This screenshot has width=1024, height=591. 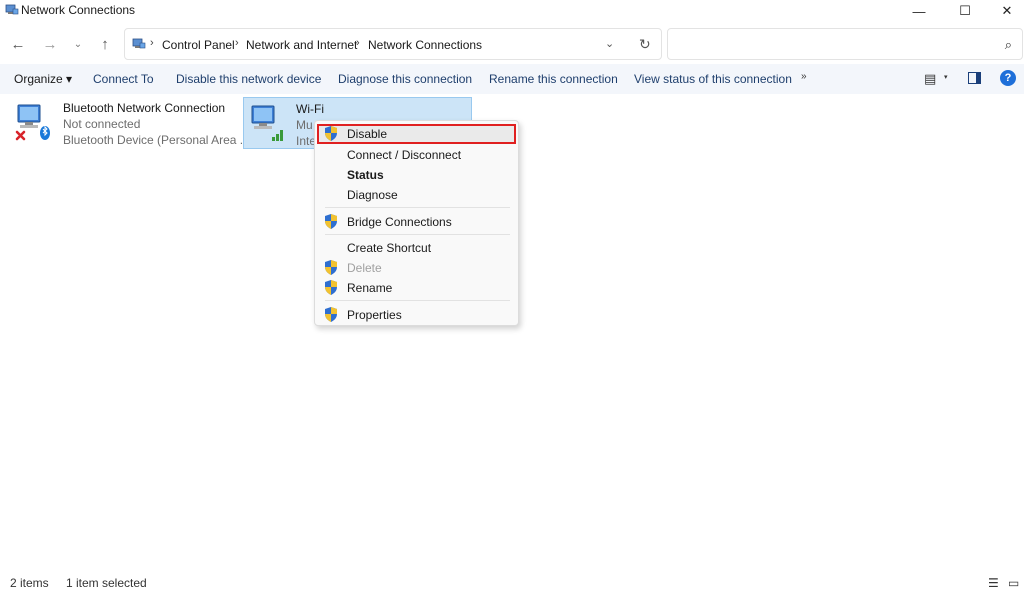 I want to click on wifi-network-icon, so click(x=267, y=123).